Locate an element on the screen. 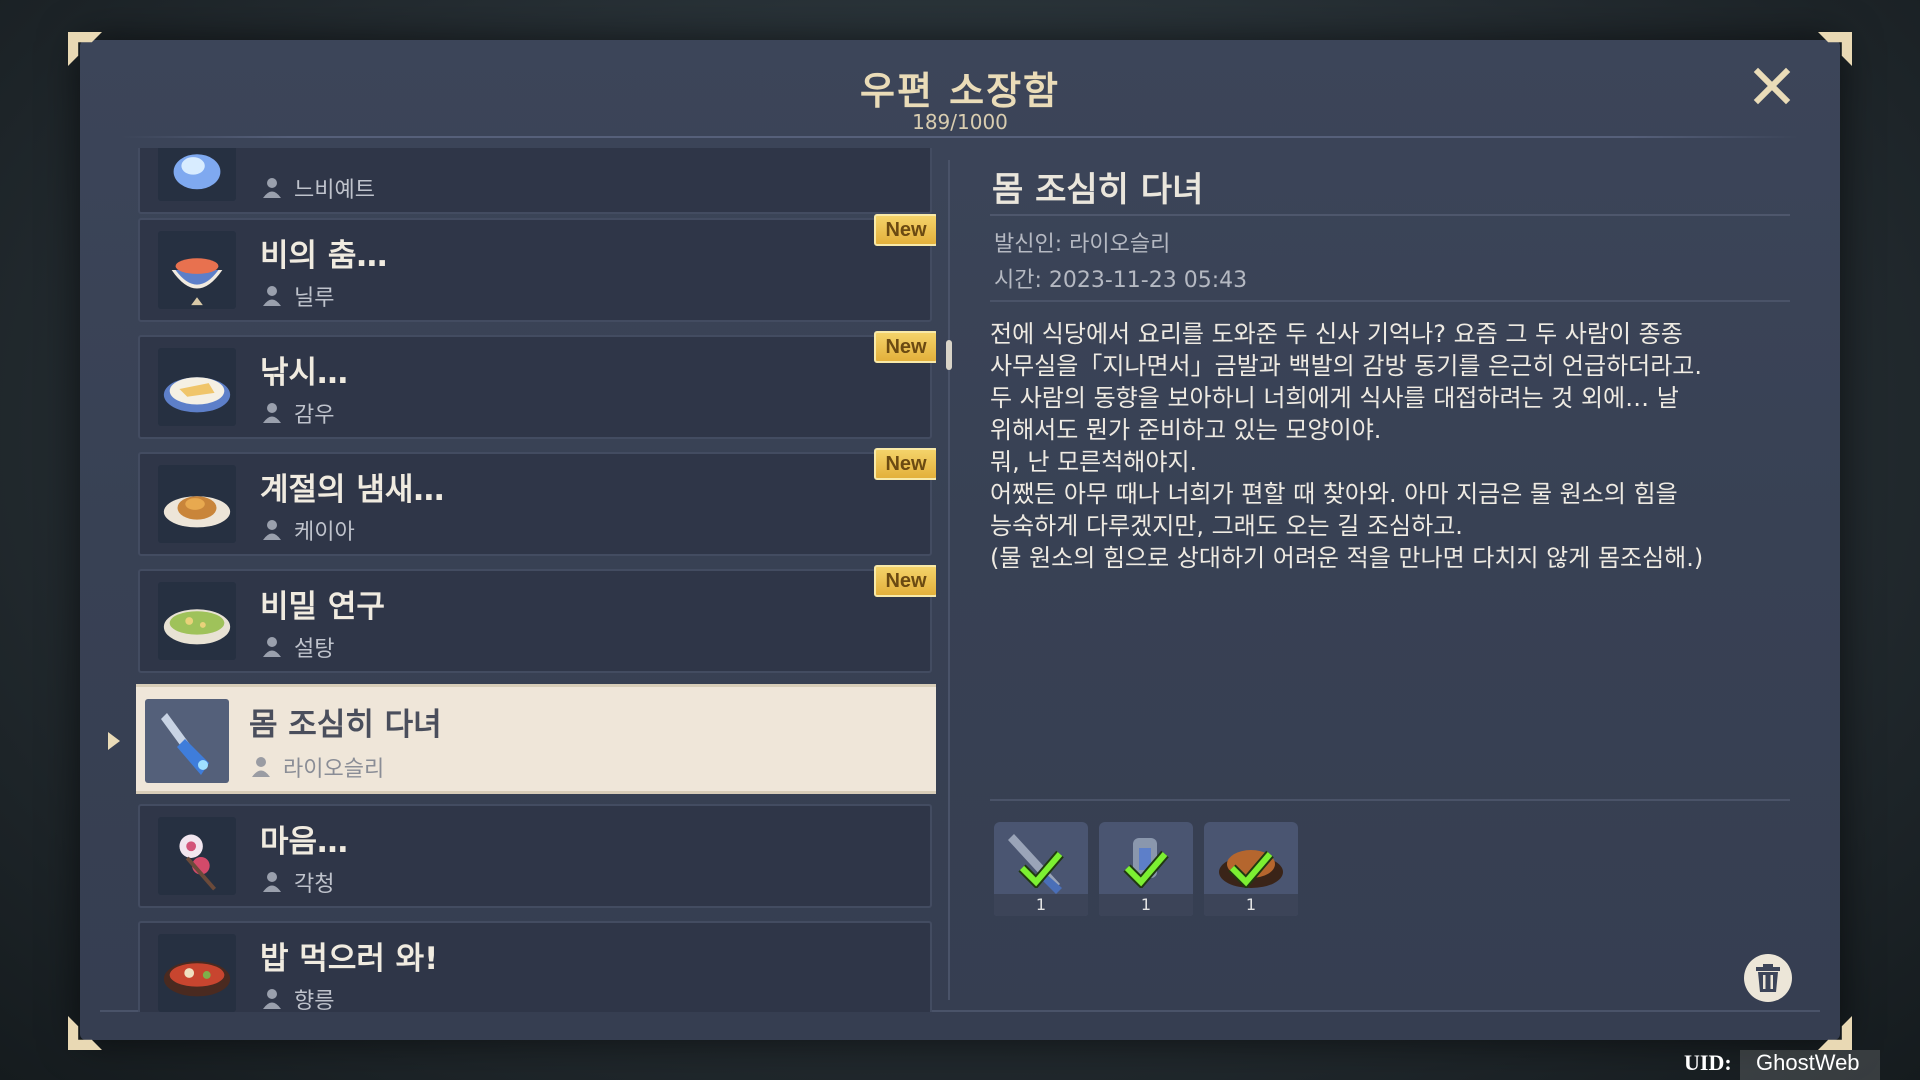 This screenshot has height=1080, width=1920. mail-detail-title: 몸 조심히 다녀 is located at coordinates (1098, 190).